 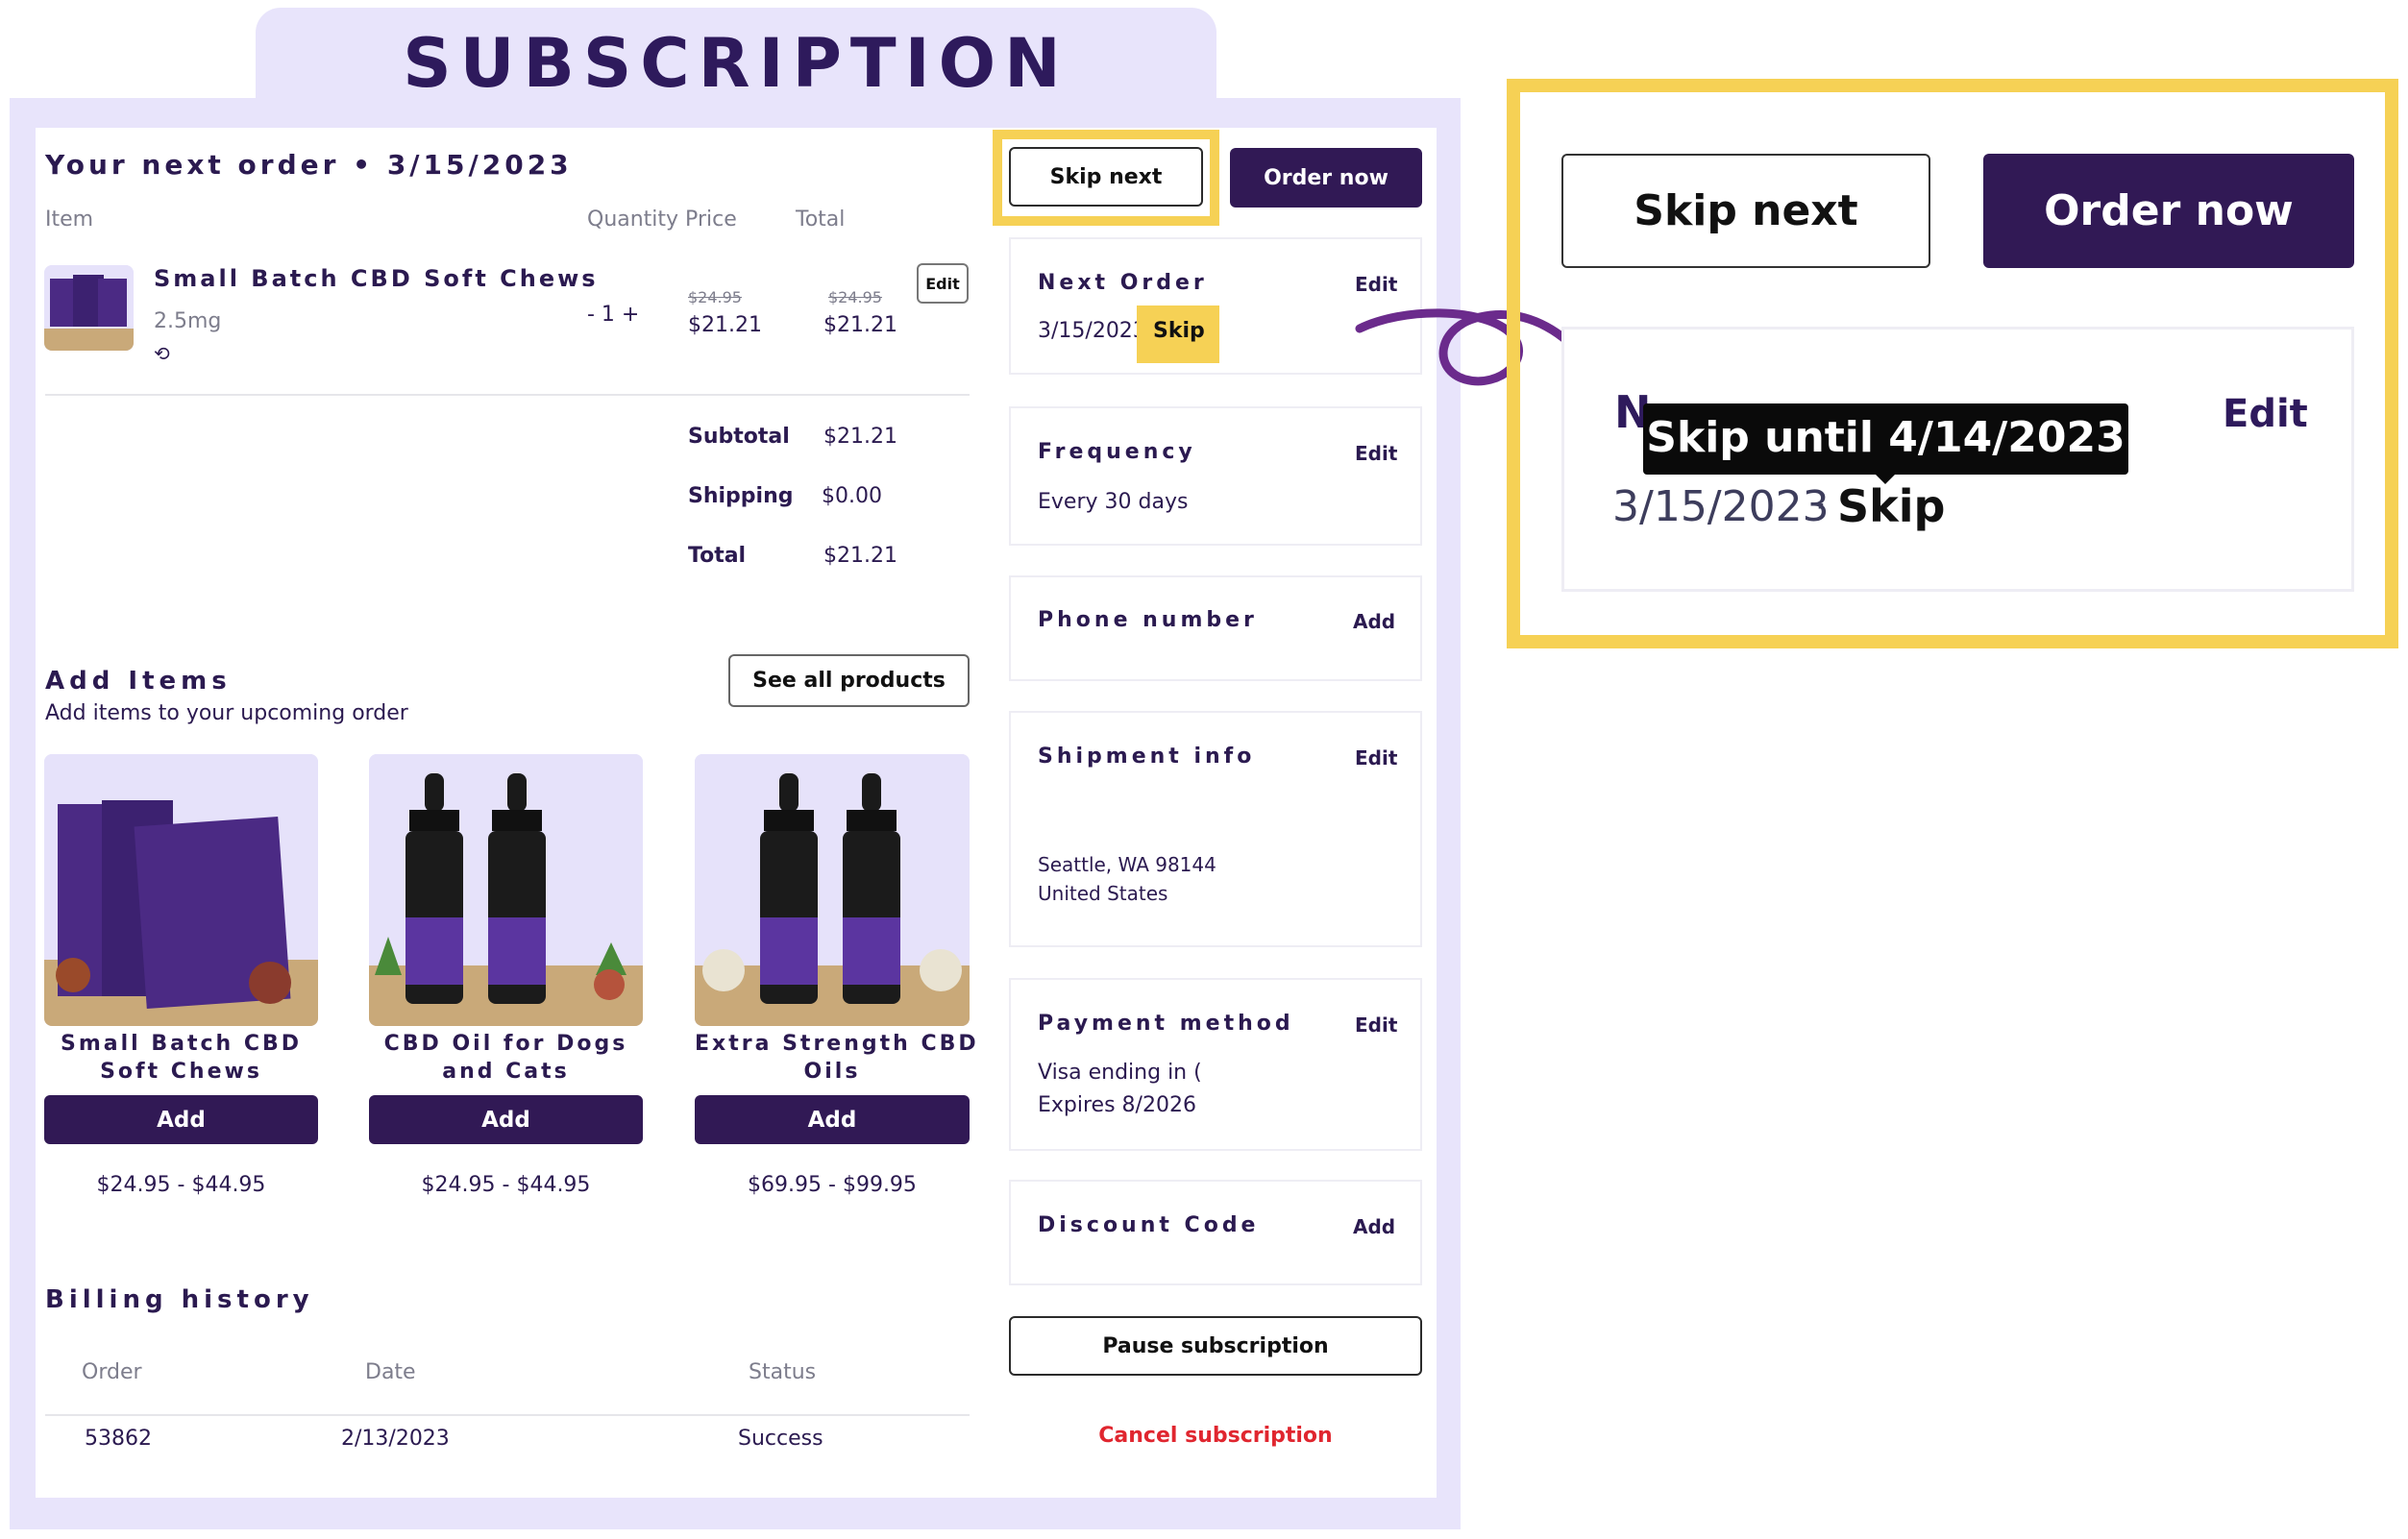 What do you see at coordinates (832, 1185) in the screenshot?
I see `product-price-3: $69.95 - $99.95` at bounding box center [832, 1185].